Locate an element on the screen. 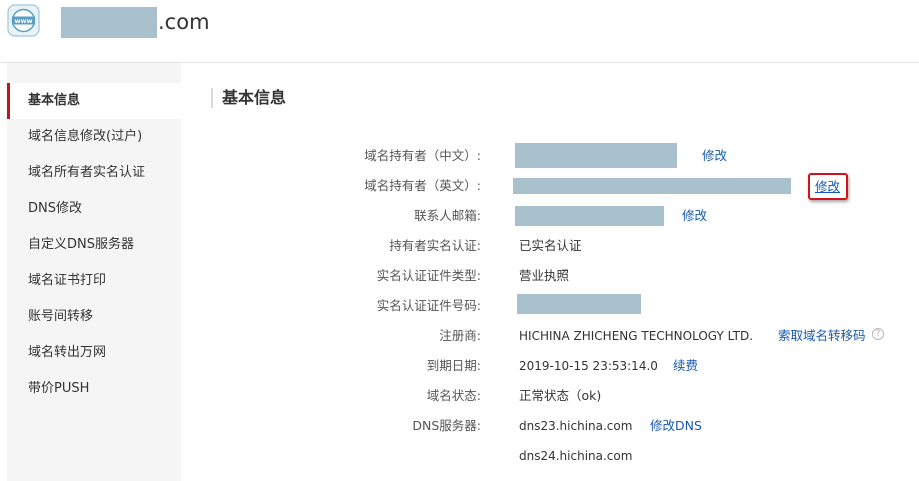  dns-server-1: dns23.hichina.com is located at coordinates (576, 426).